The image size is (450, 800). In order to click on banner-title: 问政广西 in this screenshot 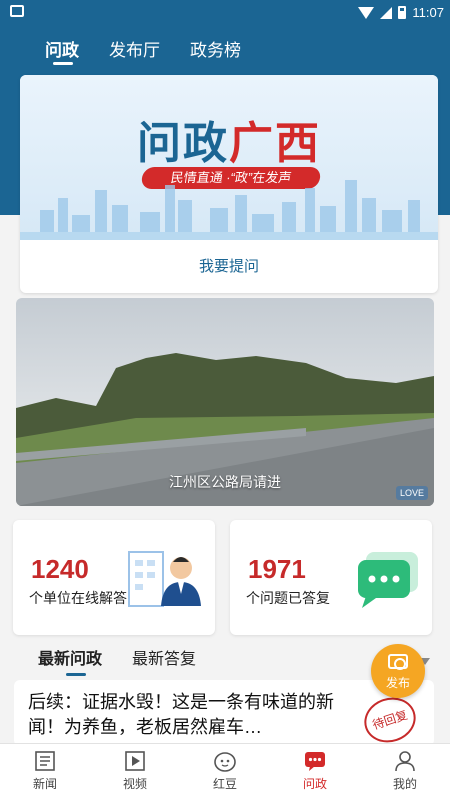, I will do `click(229, 139)`.